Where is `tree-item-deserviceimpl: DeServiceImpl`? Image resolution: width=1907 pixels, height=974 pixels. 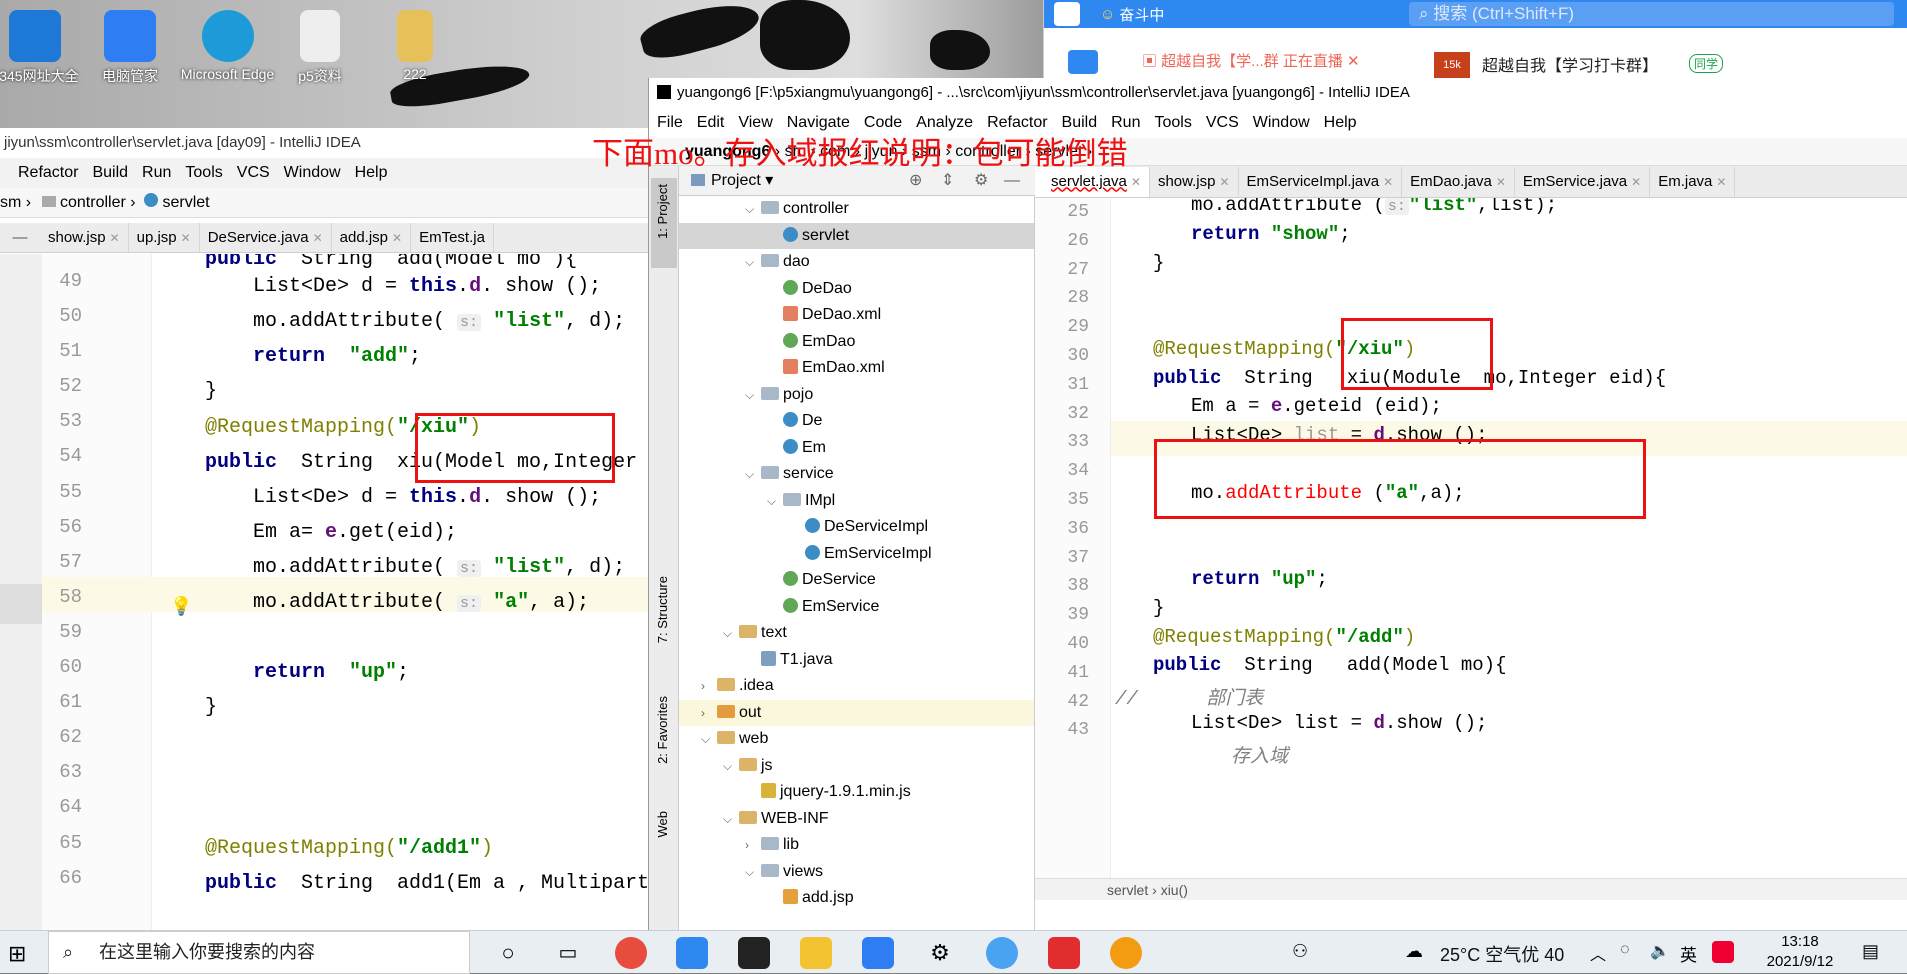
tree-item-deserviceimpl: DeServiceImpl is located at coordinates (856, 527).